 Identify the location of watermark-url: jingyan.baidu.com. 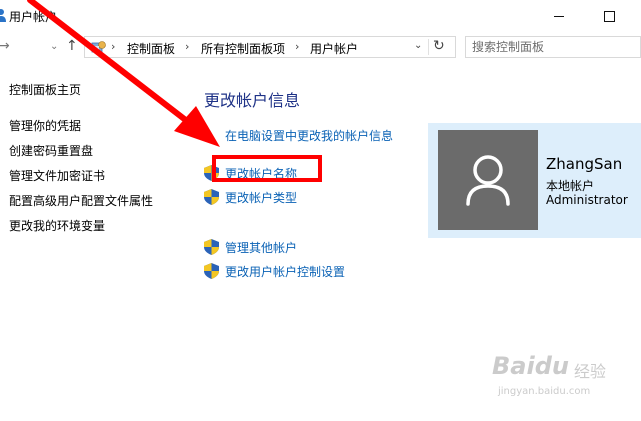
(544, 391).